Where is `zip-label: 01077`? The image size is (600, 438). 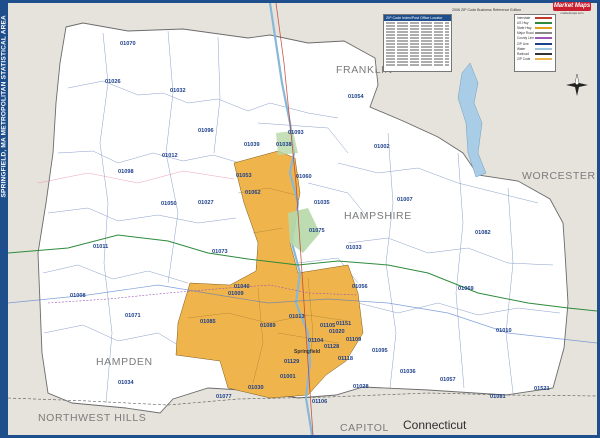
zip-label: 01077 is located at coordinates (224, 397).